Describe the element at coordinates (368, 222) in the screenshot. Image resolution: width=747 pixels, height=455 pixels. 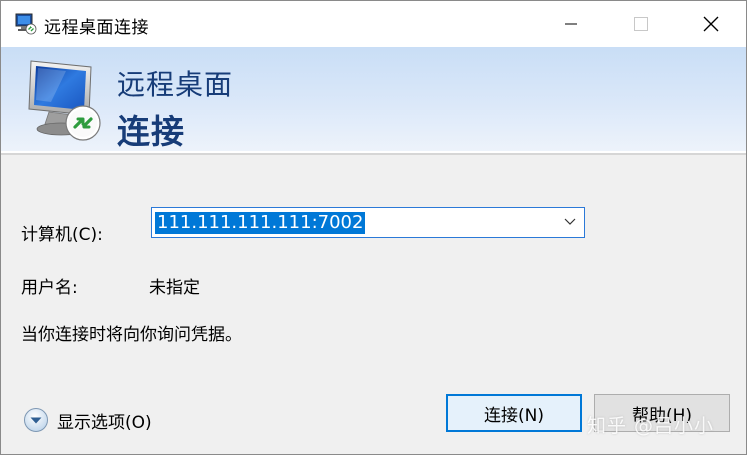
I see `computer-combobox: 111.111.111.111:7002` at that location.